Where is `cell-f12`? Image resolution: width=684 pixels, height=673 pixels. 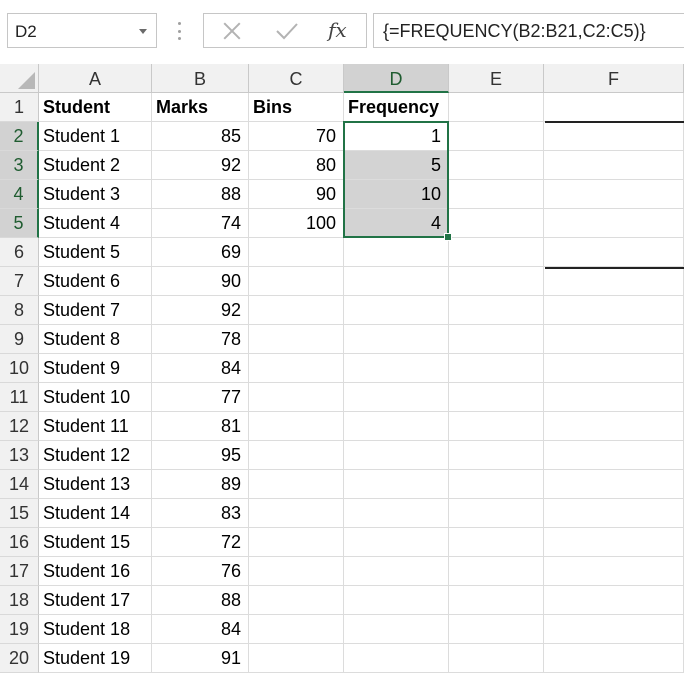 cell-f12 is located at coordinates (614, 426).